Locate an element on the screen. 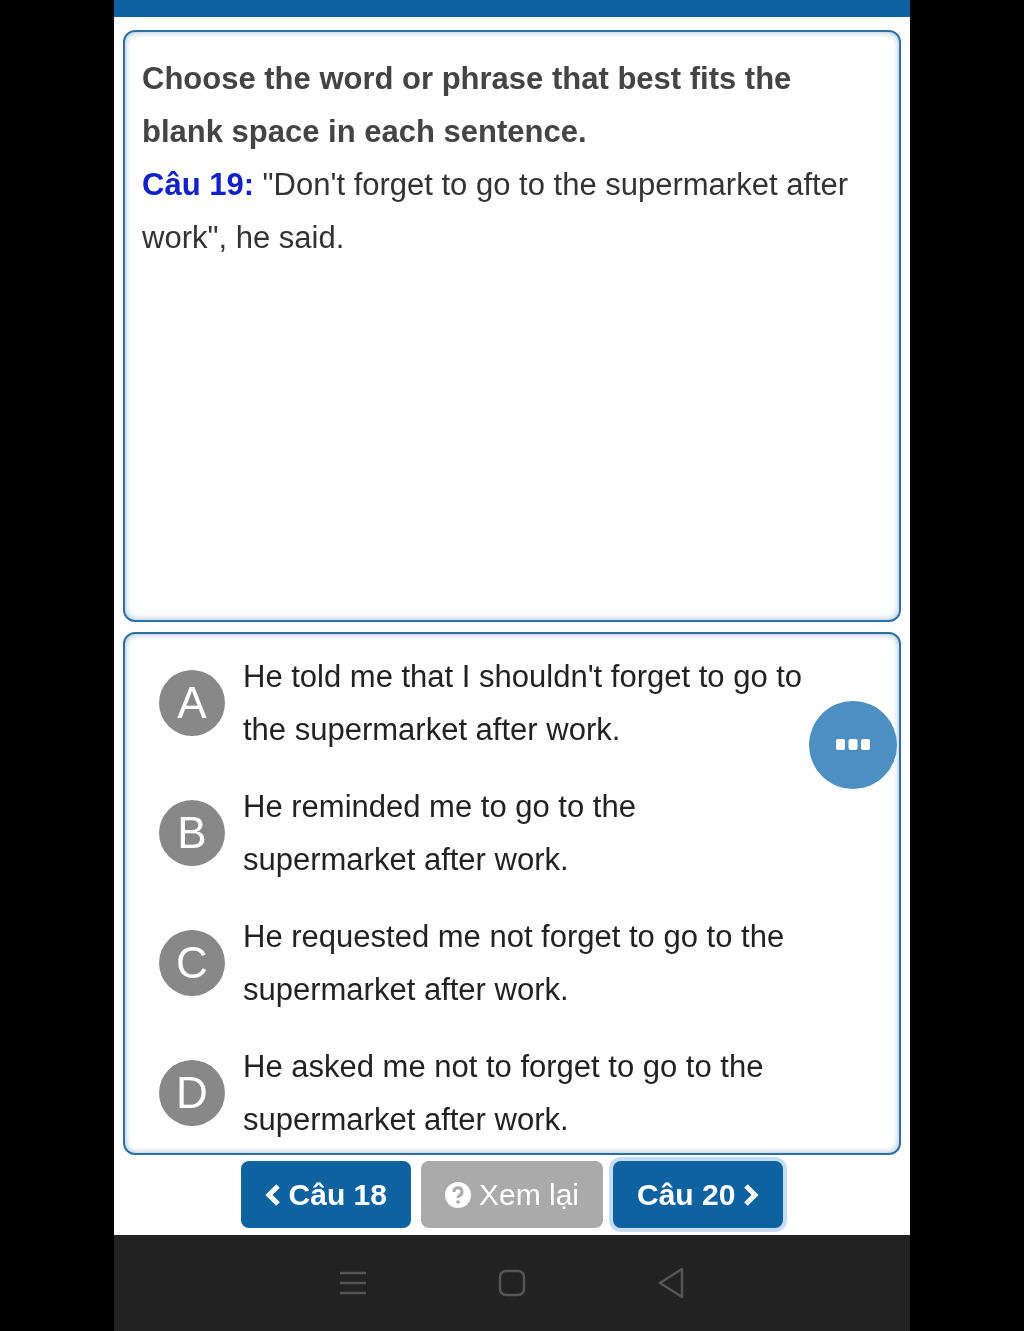  menu-icon is located at coordinates (353, 1283).